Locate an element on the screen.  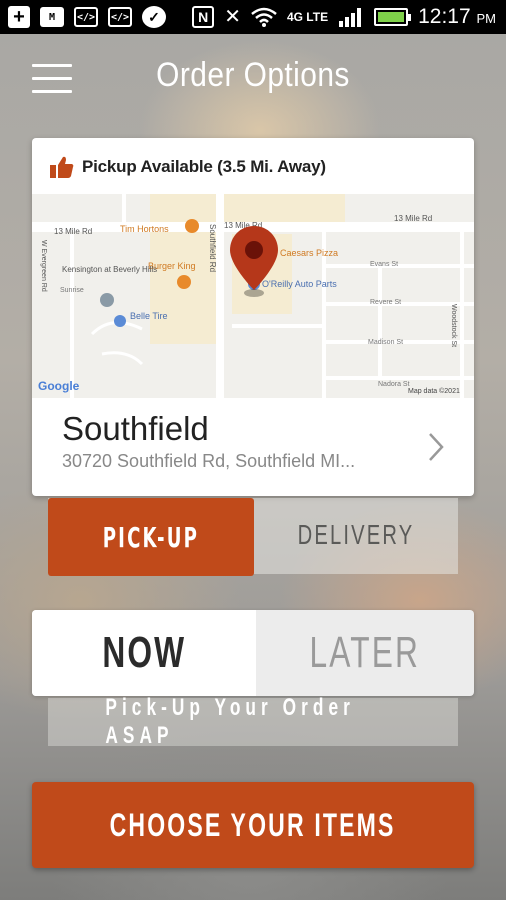
timing-toggle: NOW LATER is located at coordinates (253, 653).